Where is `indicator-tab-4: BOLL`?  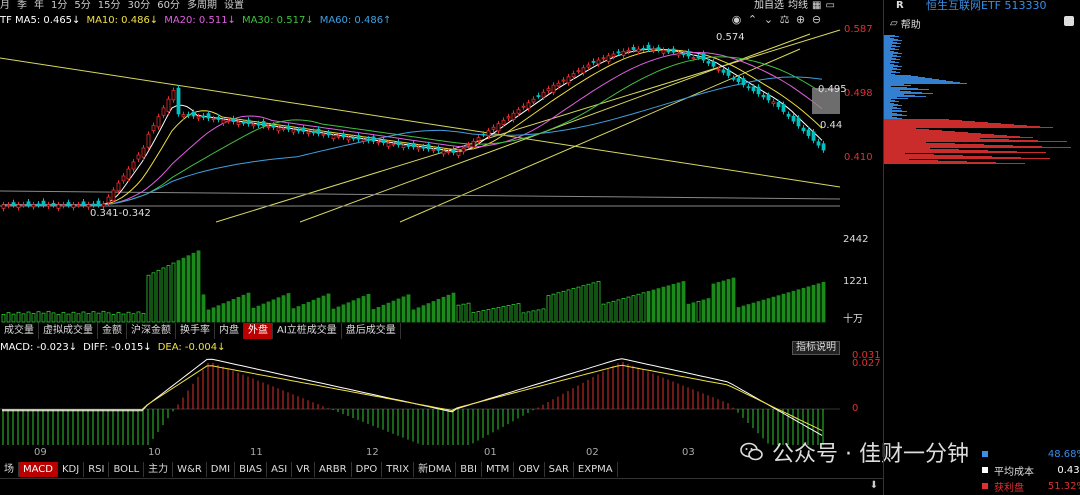 indicator-tab-4: BOLL is located at coordinates (127, 469).